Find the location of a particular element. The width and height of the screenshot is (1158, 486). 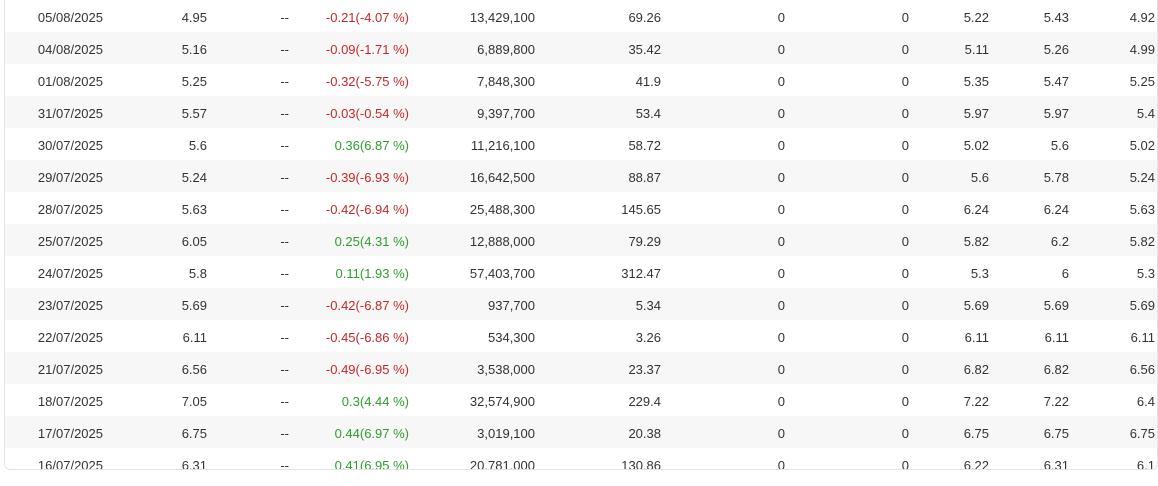

close-price-cell: 4.95 is located at coordinates (194, 17).